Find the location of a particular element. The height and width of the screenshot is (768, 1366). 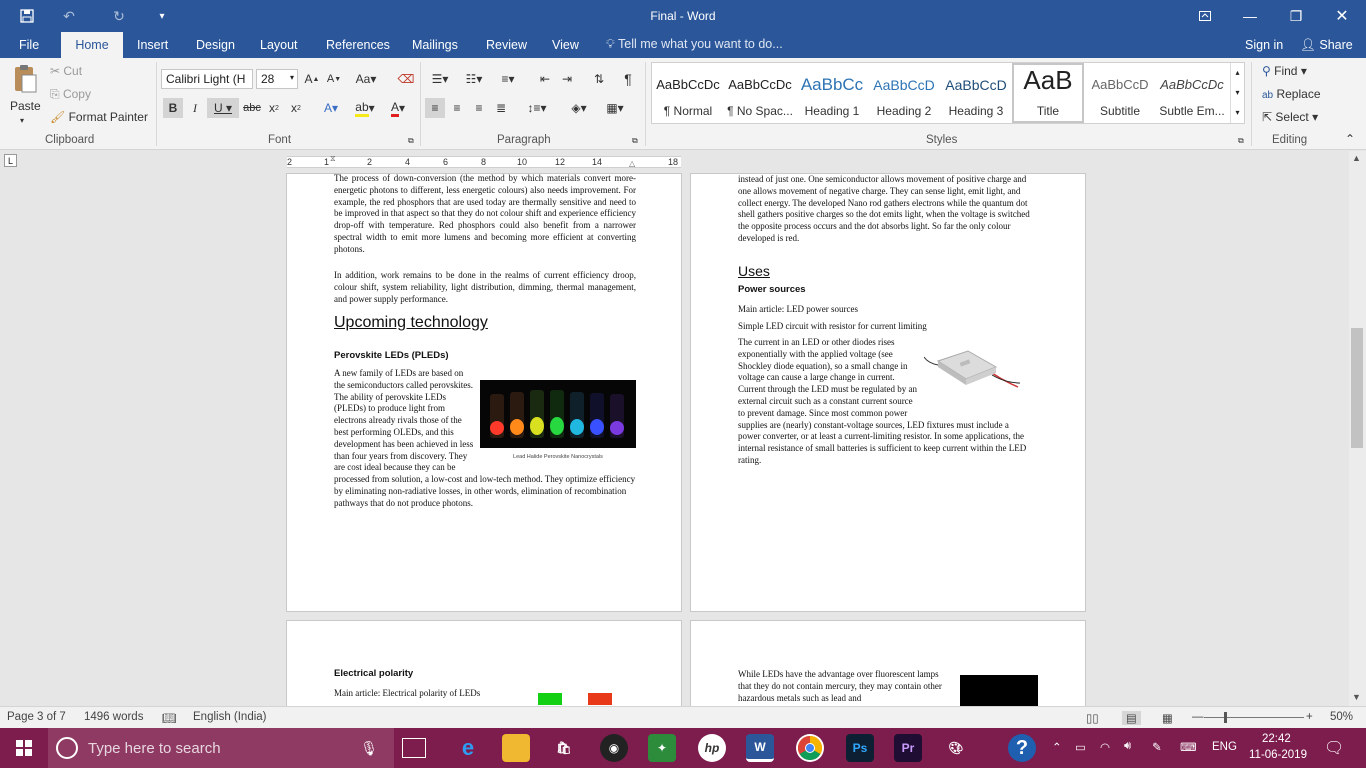

read-mode-icon: ▯▯ is located at coordinates (1092, 718).